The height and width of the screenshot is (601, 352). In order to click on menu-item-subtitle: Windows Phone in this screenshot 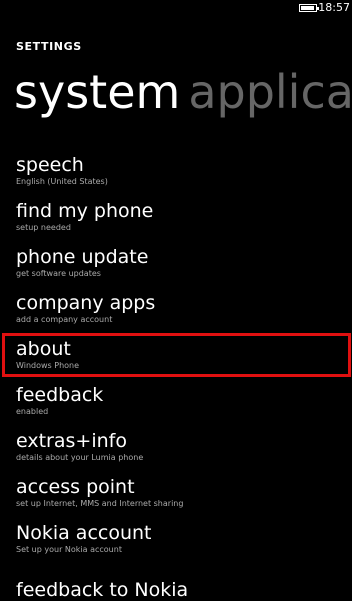, I will do `click(48, 365)`.